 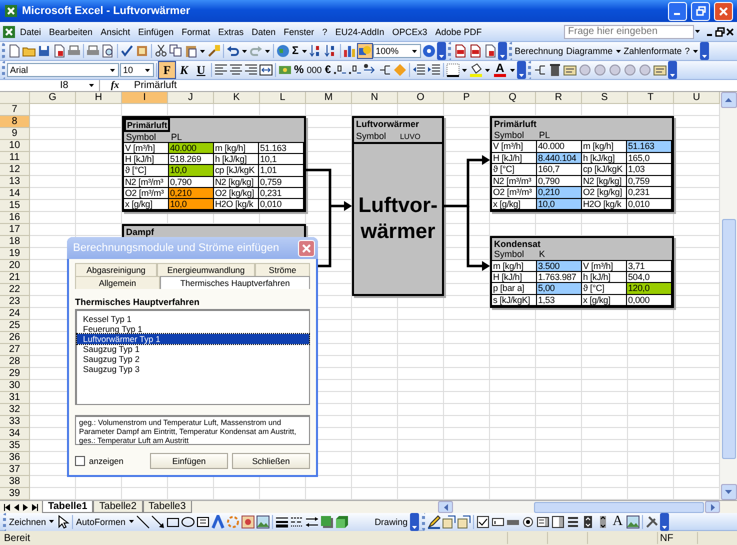 What do you see at coordinates (15, 230) in the screenshot?
I see `row-header: 17` at bounding box center [15, 230].